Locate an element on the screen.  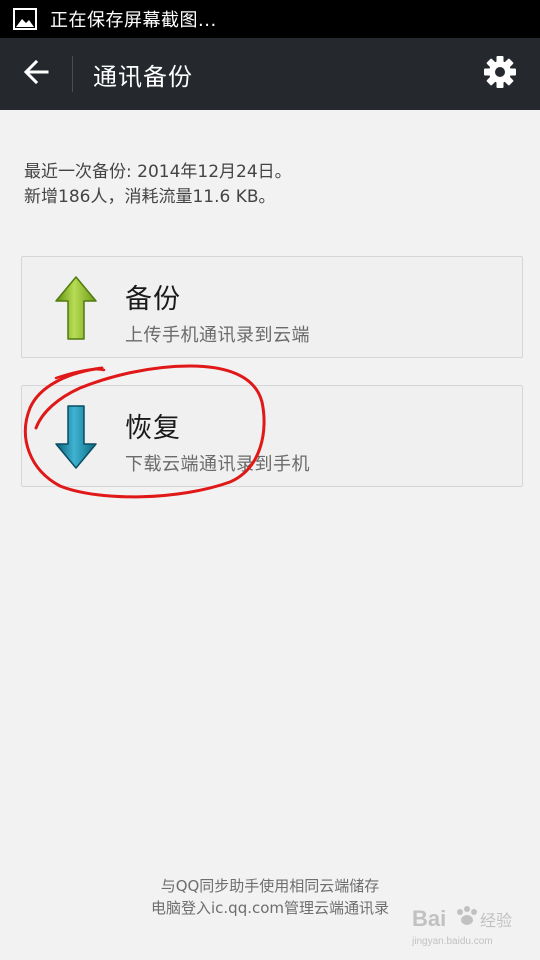
upload-arrow-icon is located at coordinates (76, 308).